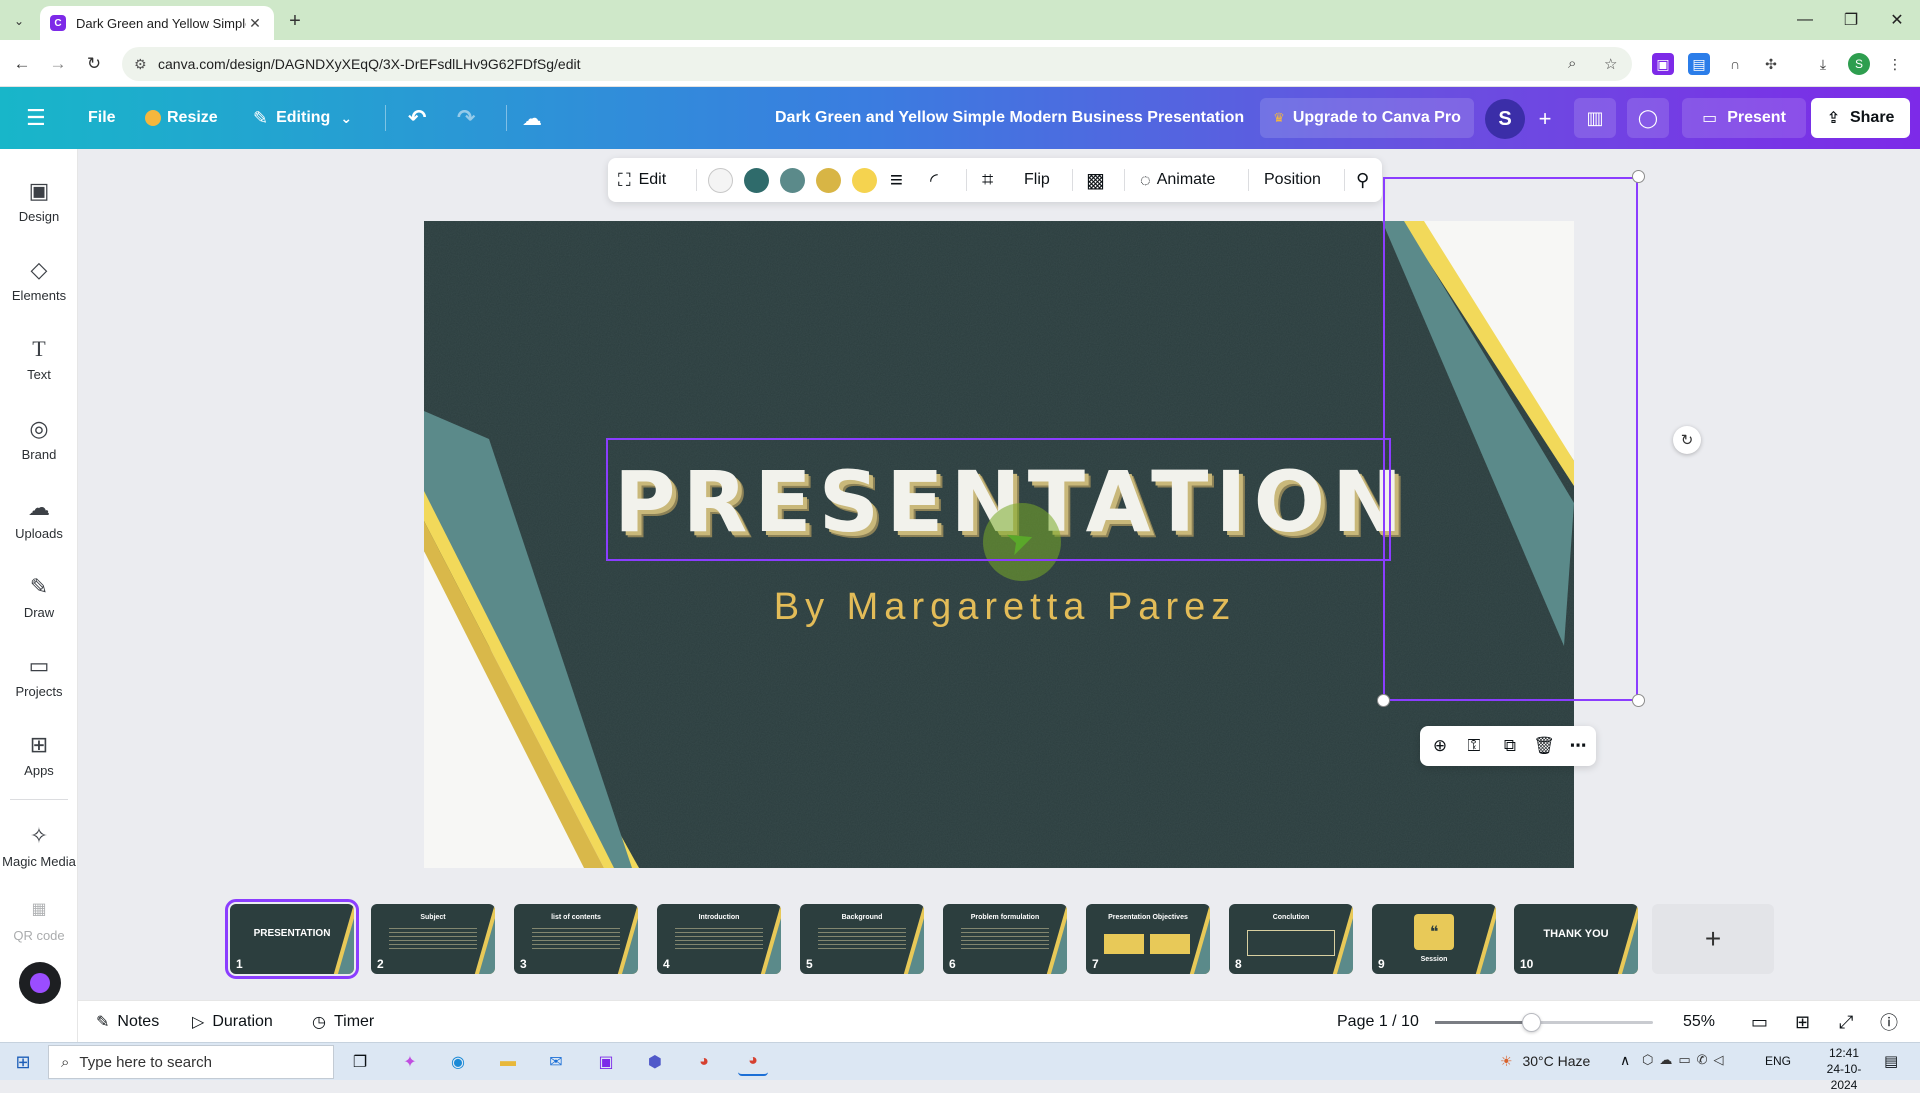 This screenshot has height=1093, width=1920. Describe the element at coordinates (1744, 118) in the screenshot. I see `present-button: ▭ Present` at that location.